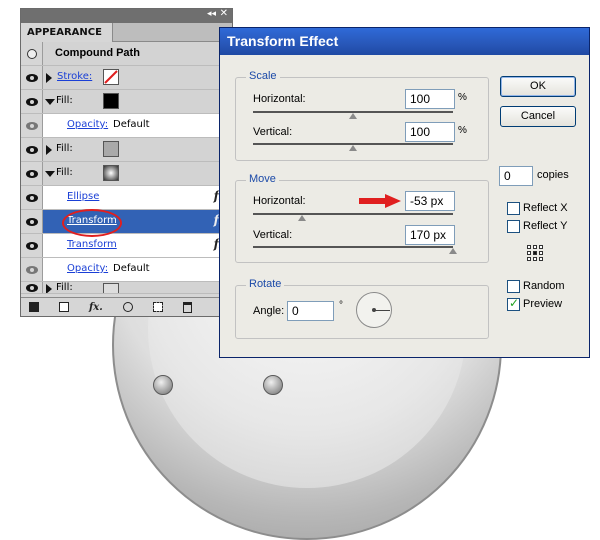 This screenshot has height=540, width=600. Describe the element at coordinates (430, 99) in the screenshot. I see `scale-horizontal-input: 100` at that location.